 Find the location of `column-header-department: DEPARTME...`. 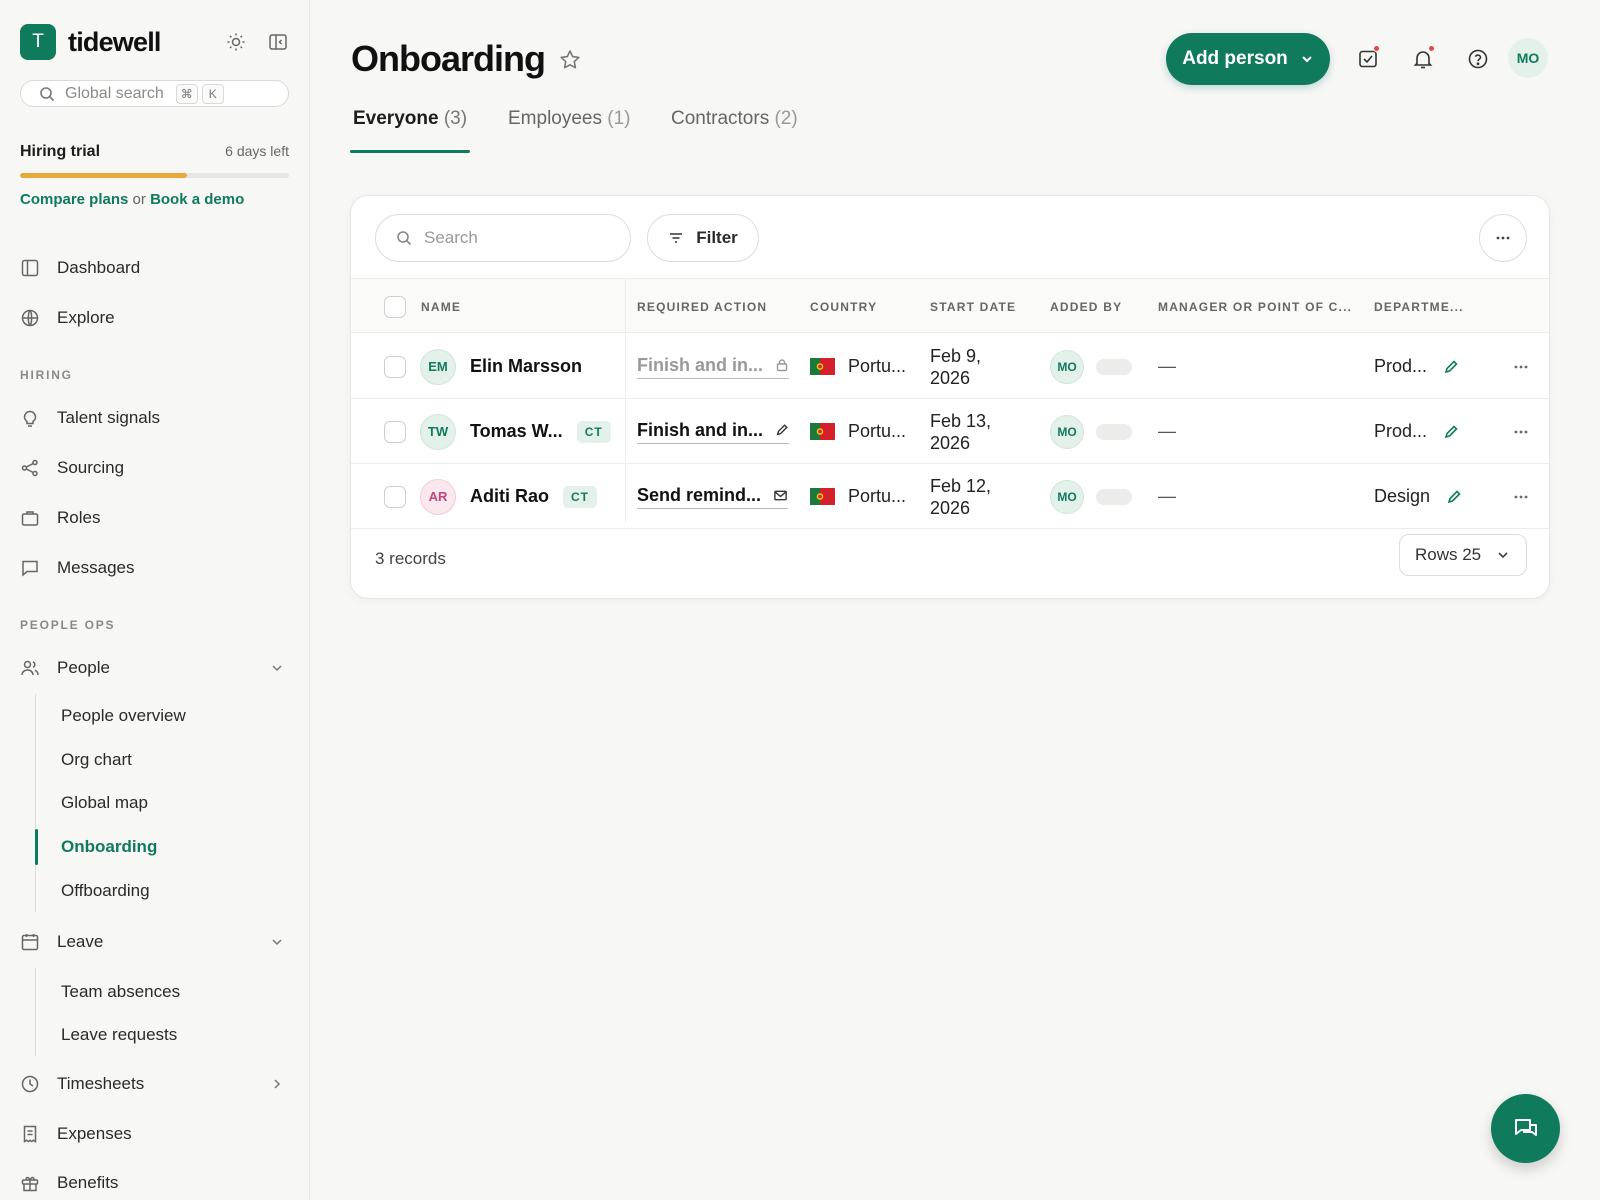

column-header-department: DEPARTME... is located at coordinates (1419, 306).